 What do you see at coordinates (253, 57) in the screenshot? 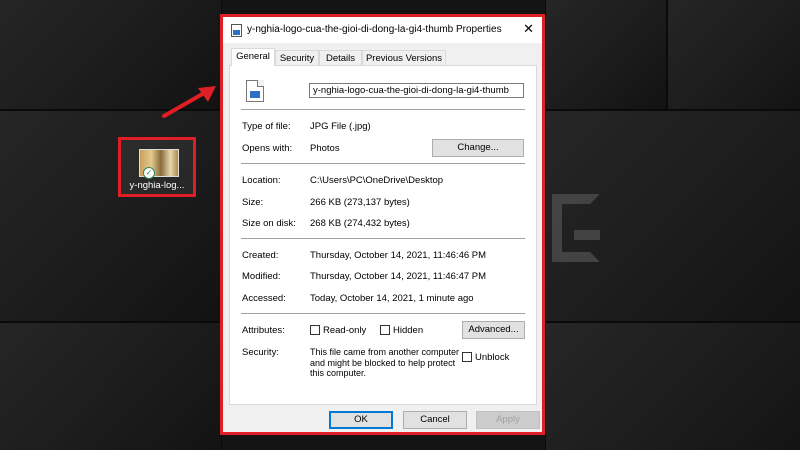
I see `tab-general: General` at bounding box center [253, 57].